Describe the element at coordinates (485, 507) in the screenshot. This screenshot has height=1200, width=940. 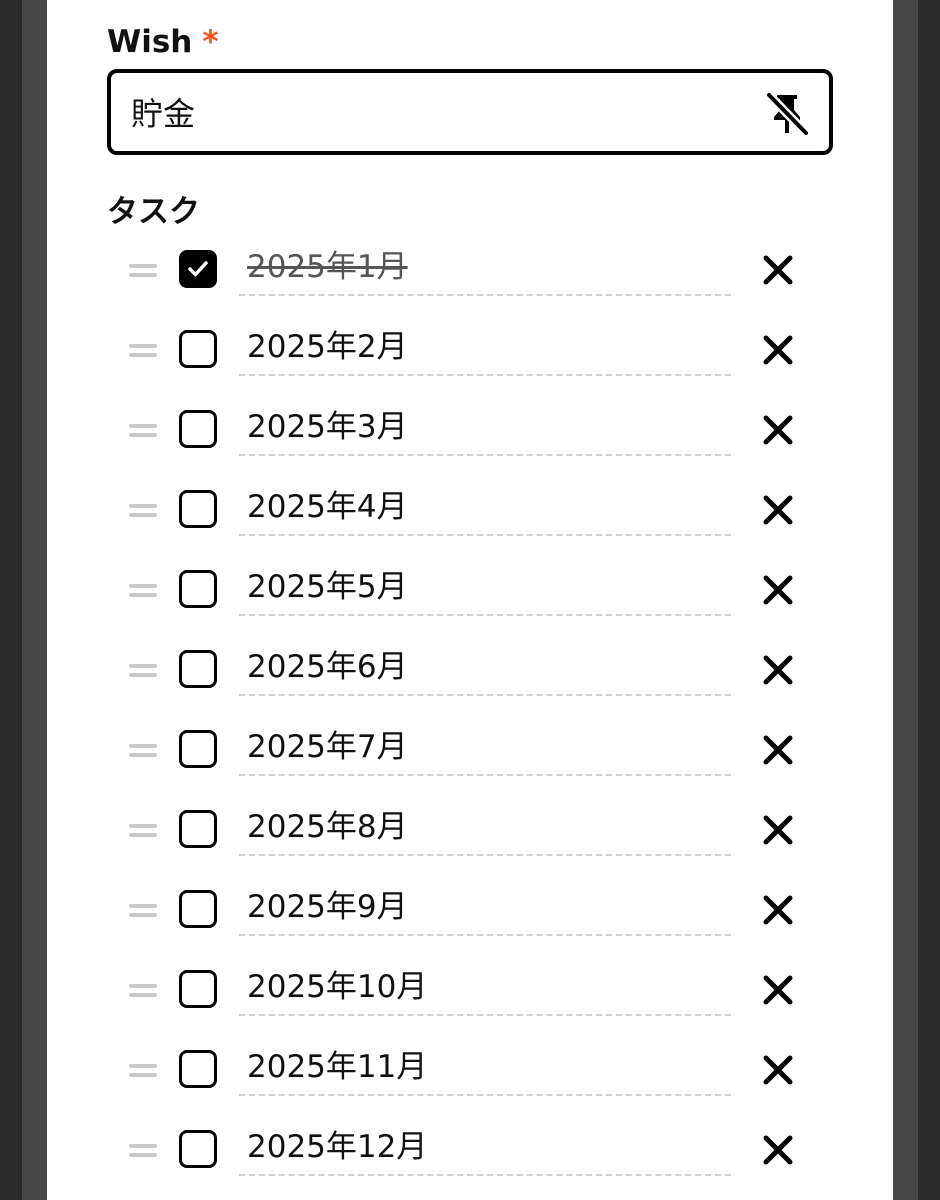
I see `task-text-field: 2025年4月` at that location.